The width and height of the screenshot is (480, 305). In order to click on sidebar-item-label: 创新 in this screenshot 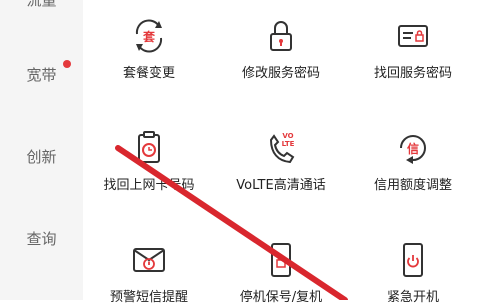, I will do `click(41, 157)`.